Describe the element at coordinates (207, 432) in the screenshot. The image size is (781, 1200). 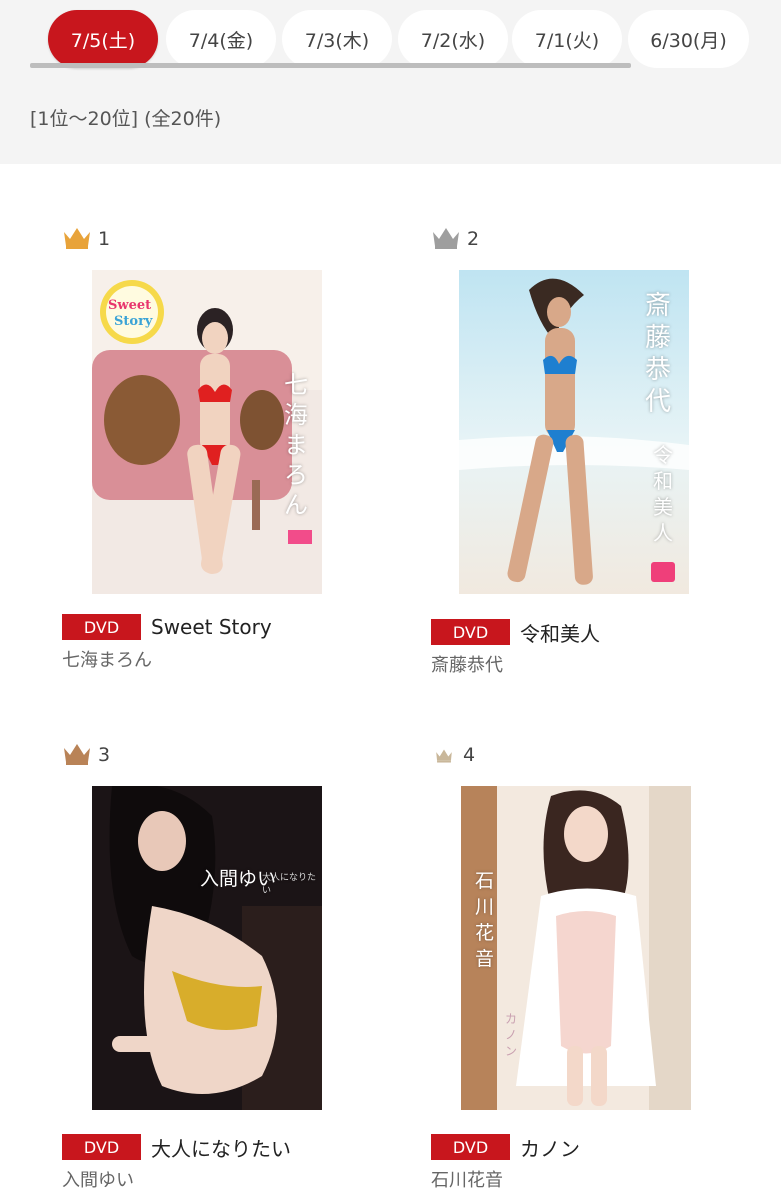
I see `product-cover-image: Sweet Story 七海まろん` at that location.